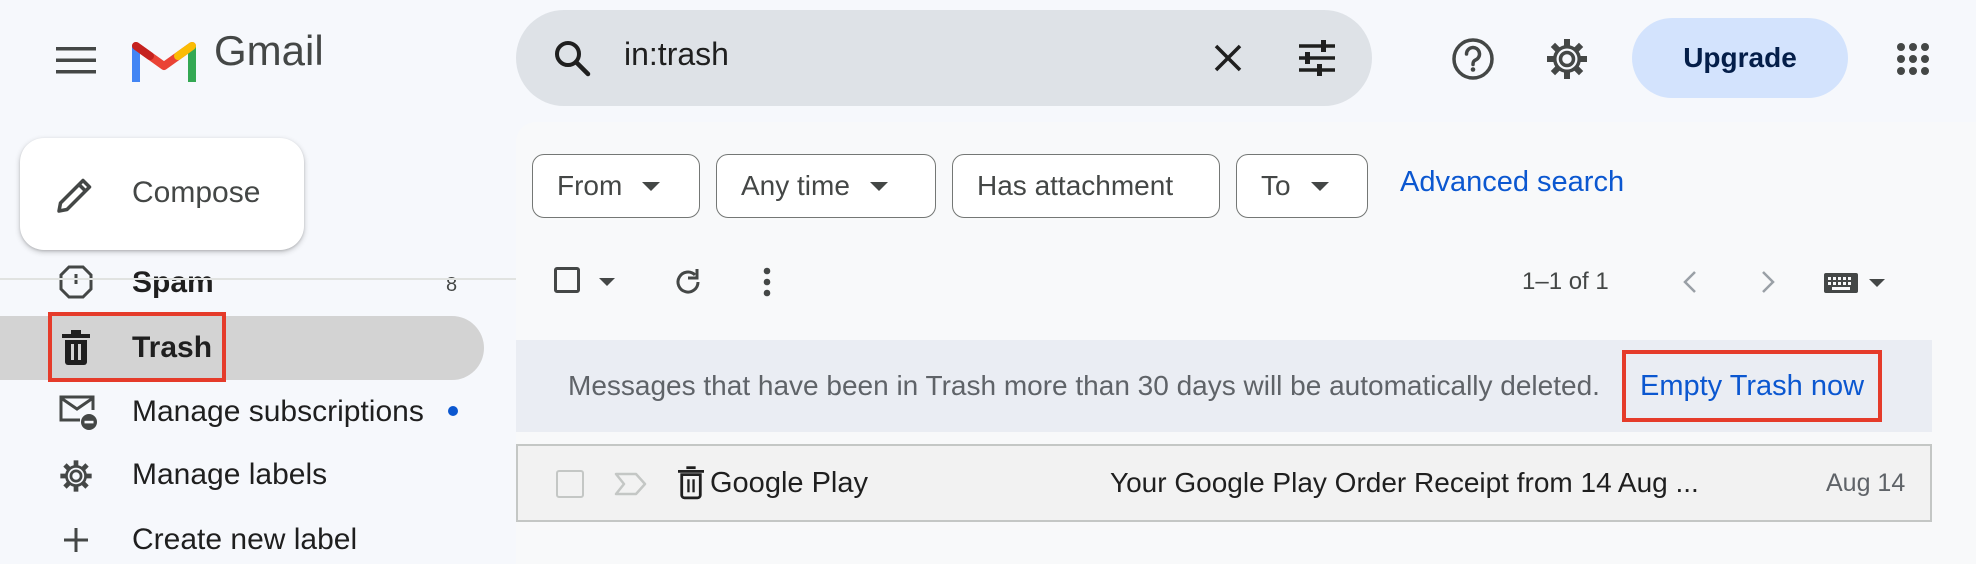 The height and width of the screenshot is (564, 1976). I want to click on email-date: Aug 14, so click(1866, 483).